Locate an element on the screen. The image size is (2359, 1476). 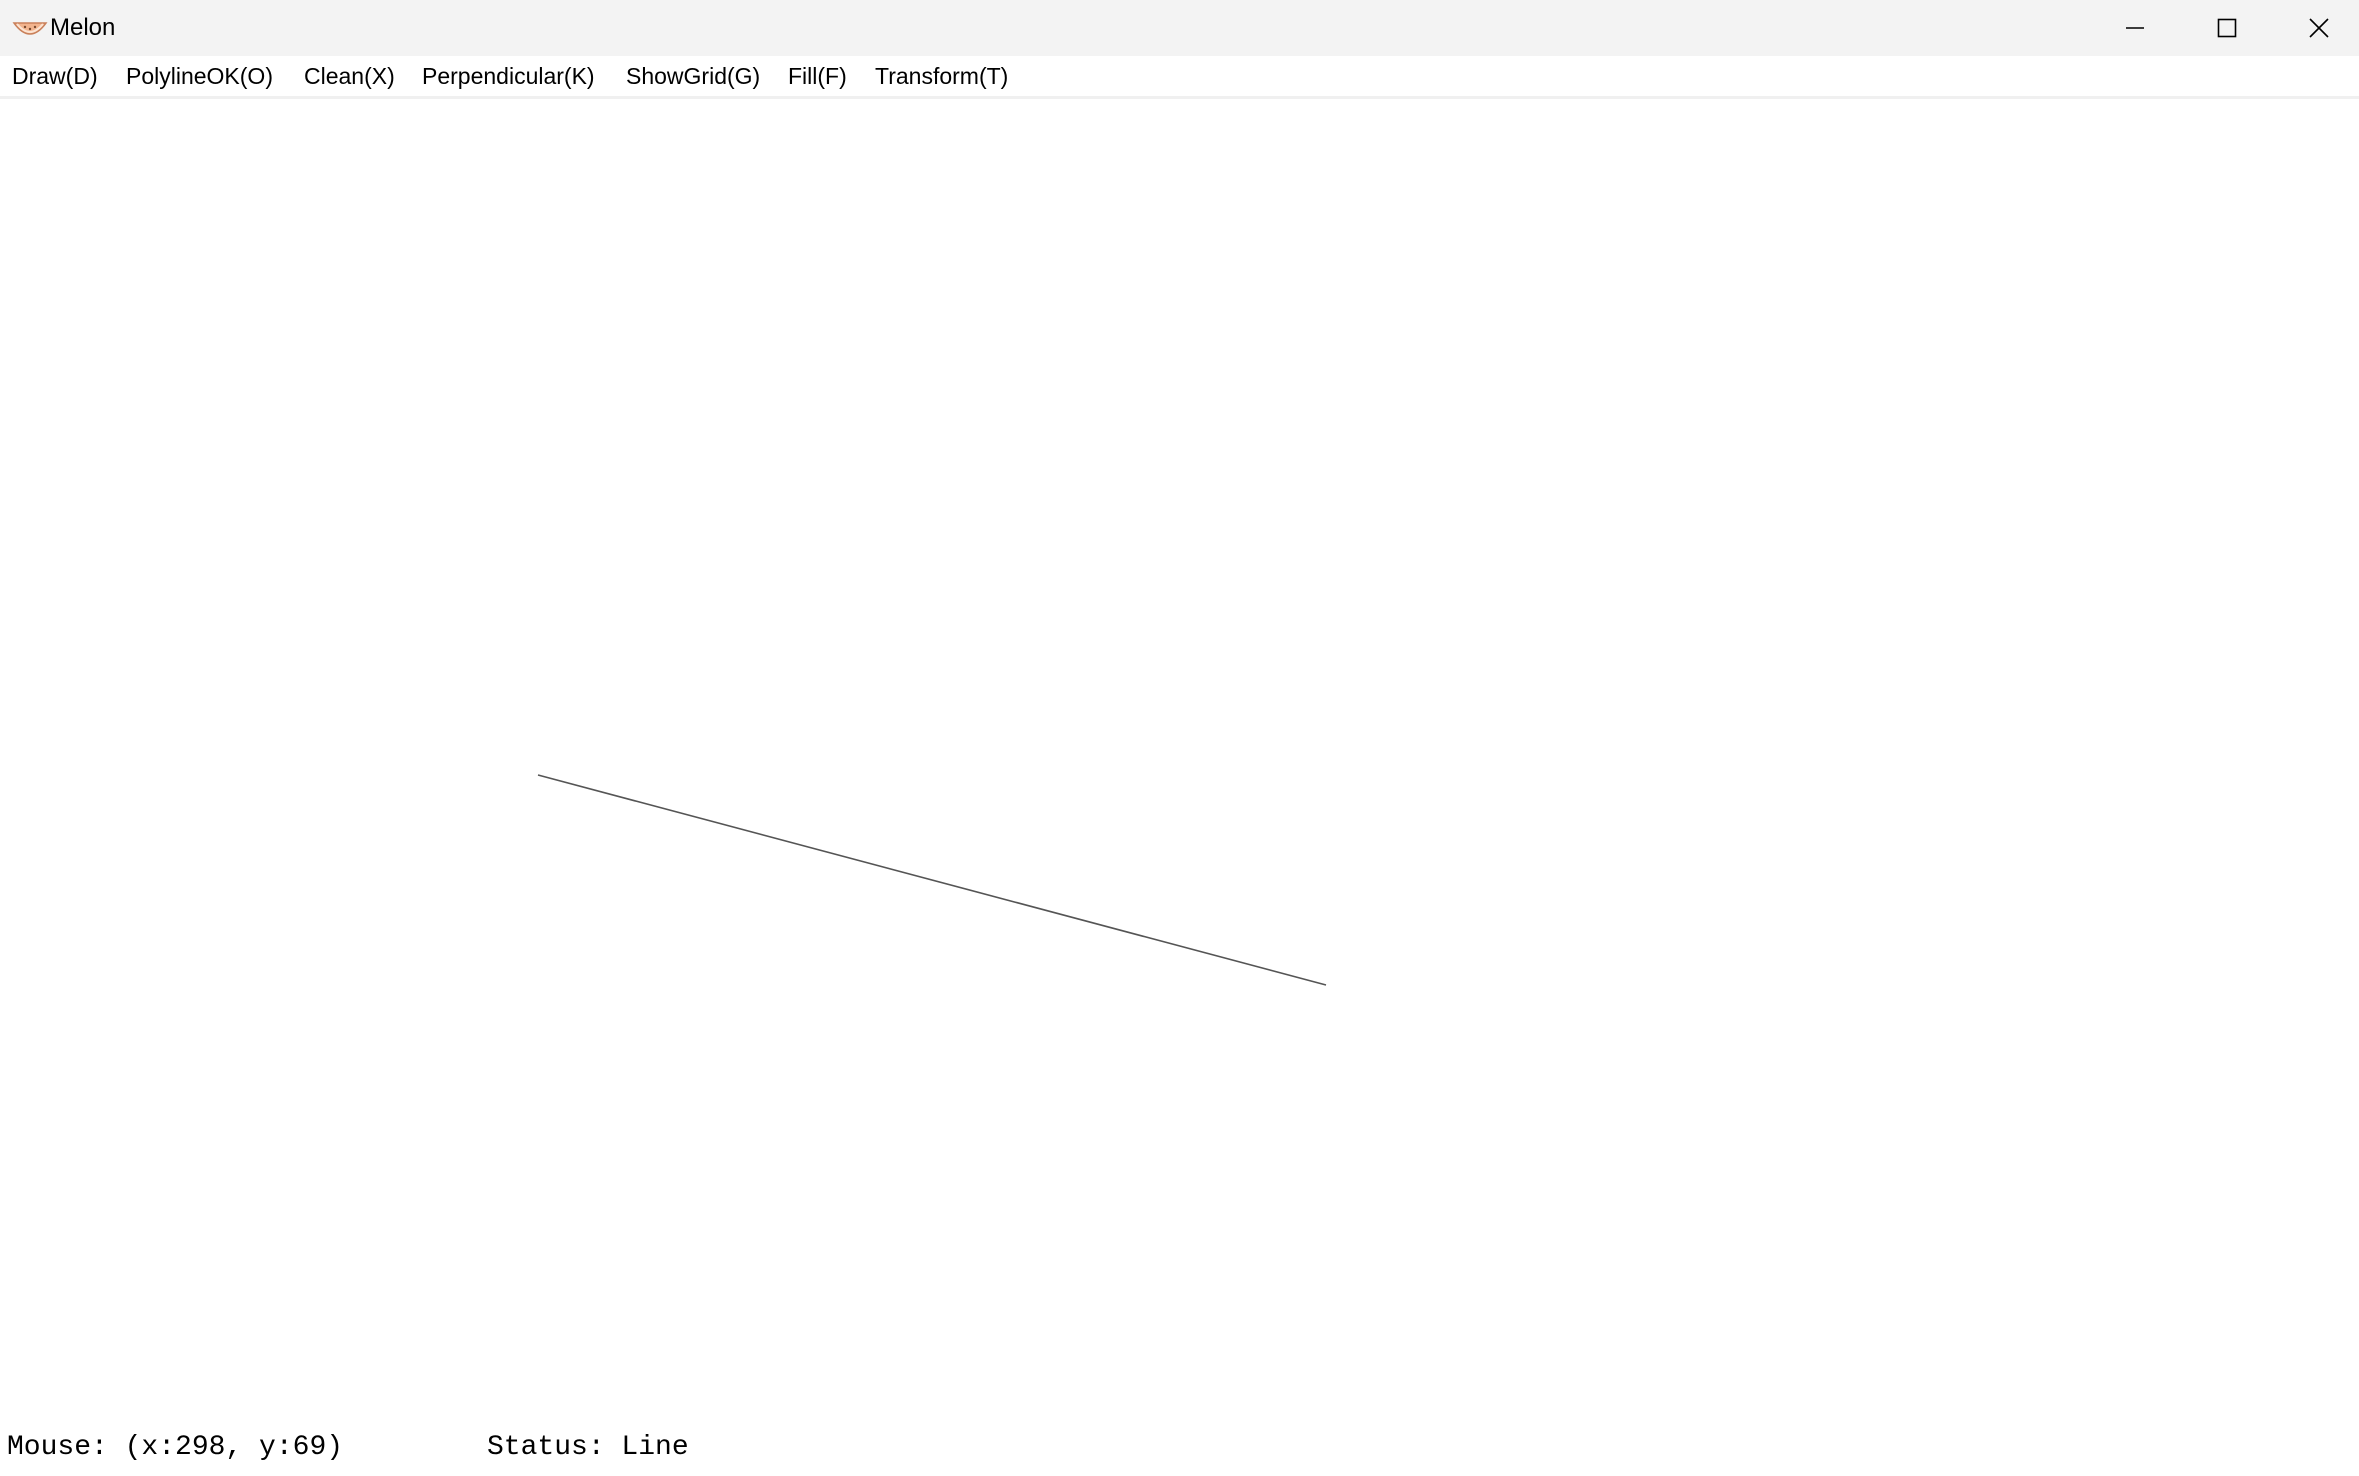
mode-status-readout: Status: Line is located at coordinates (588, 1447).